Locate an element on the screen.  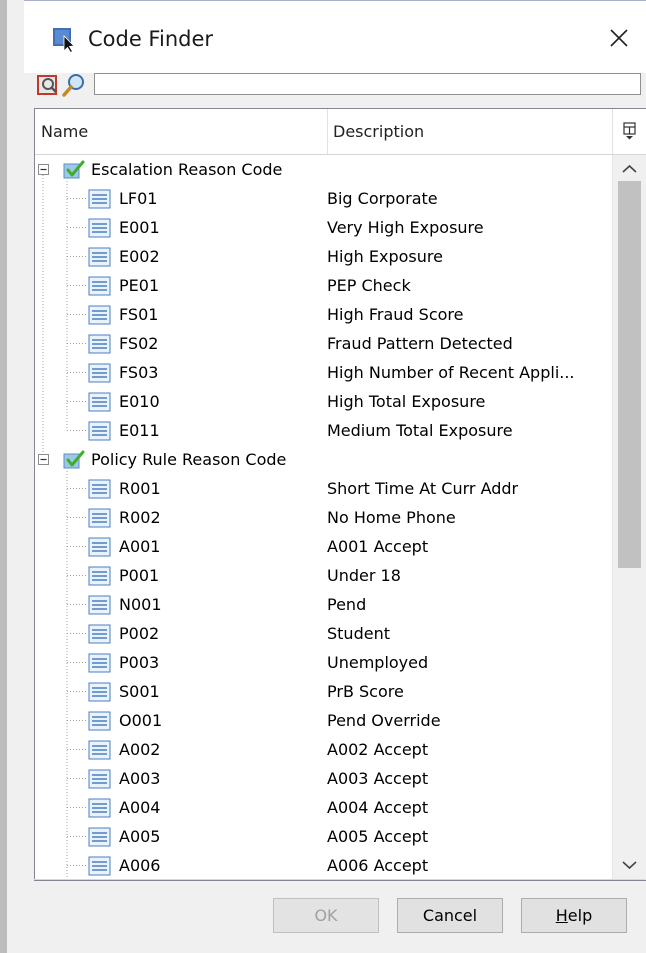
code-cell: R001 is located at coordinates (140, 488).